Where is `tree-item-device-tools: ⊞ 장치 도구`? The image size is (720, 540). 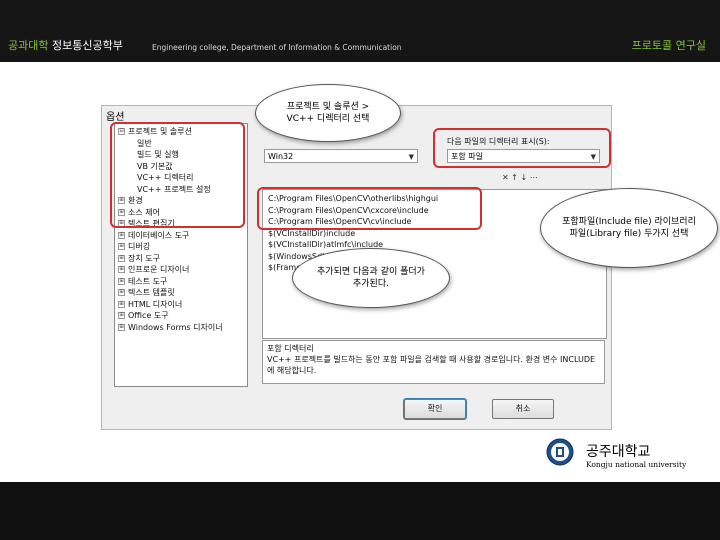 tree-item-device-tools: ⊞ 장치 도구 is located at coordinates (139, 259).